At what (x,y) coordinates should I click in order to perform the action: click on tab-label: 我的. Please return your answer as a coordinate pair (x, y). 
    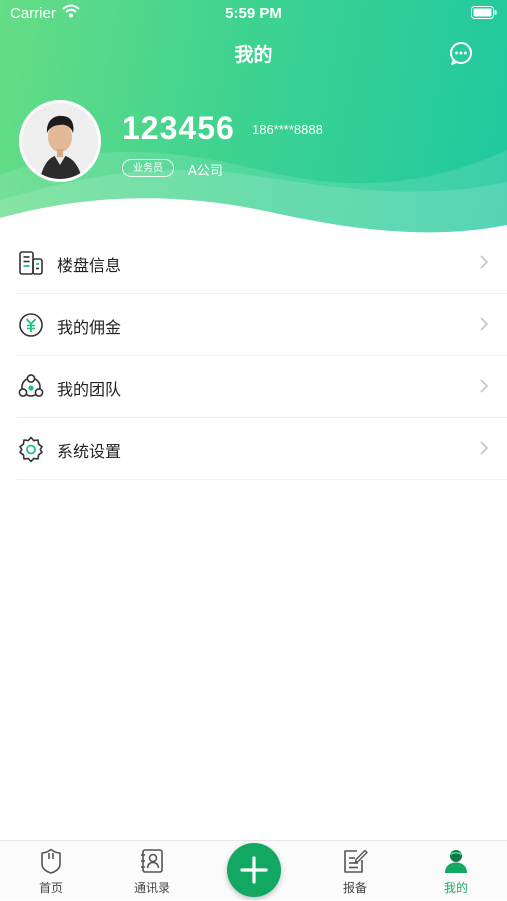
    Looking at the image, I should click on (455, 888).